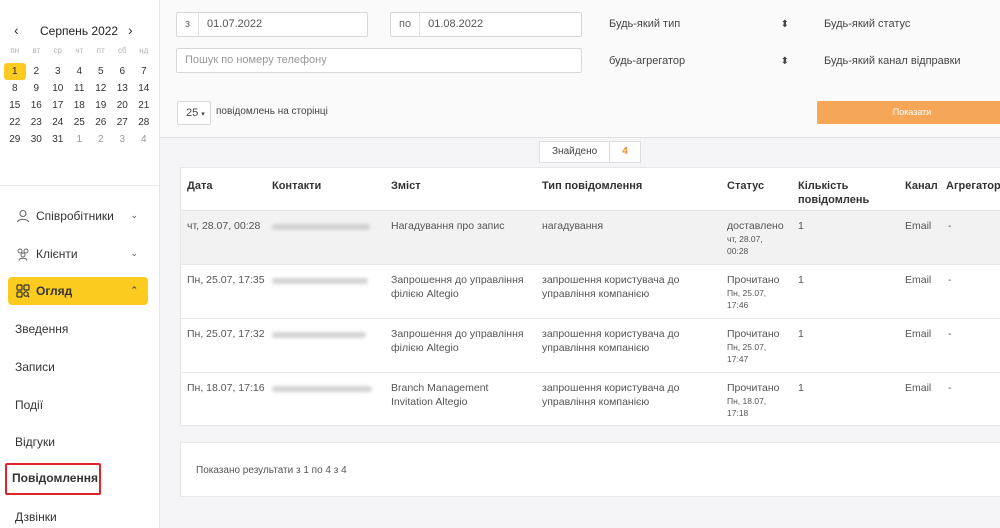 The height and width of the screenshot is (528, 1000). Describe the element at coordinates (15, 71) in the screenshot. I see `calendar-day-selected: 1` at that location.